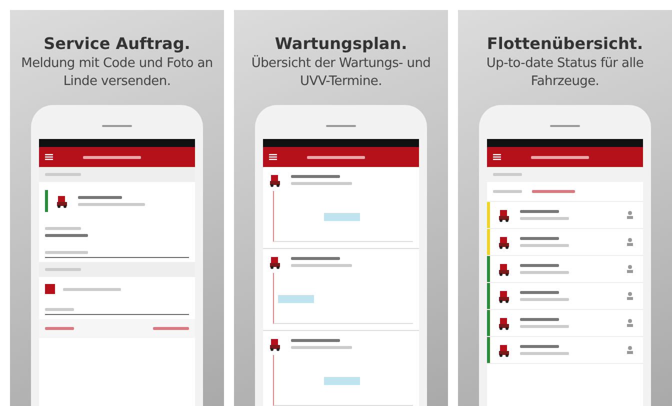 The image size is (672, 406). What do you see at coordinates (565, 73) in the screenshot?
I see `panel-subtitle: Up-to-date Status für alle Fahrzeuge.` at bounding box center [565, 73].